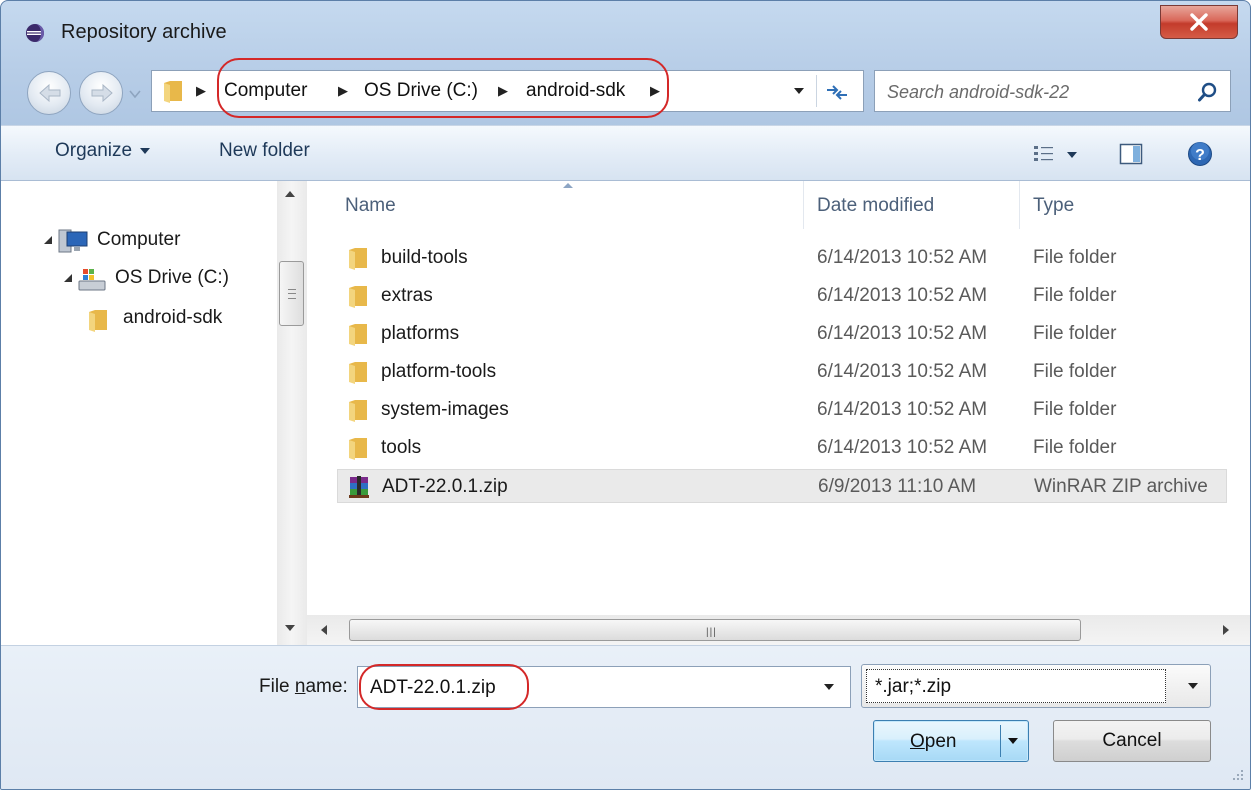 Image resolution: width=1251 pixels, height=790 pixels. I want to click on filter-selected-value: *.jar;*.zip, so click(913, 686).